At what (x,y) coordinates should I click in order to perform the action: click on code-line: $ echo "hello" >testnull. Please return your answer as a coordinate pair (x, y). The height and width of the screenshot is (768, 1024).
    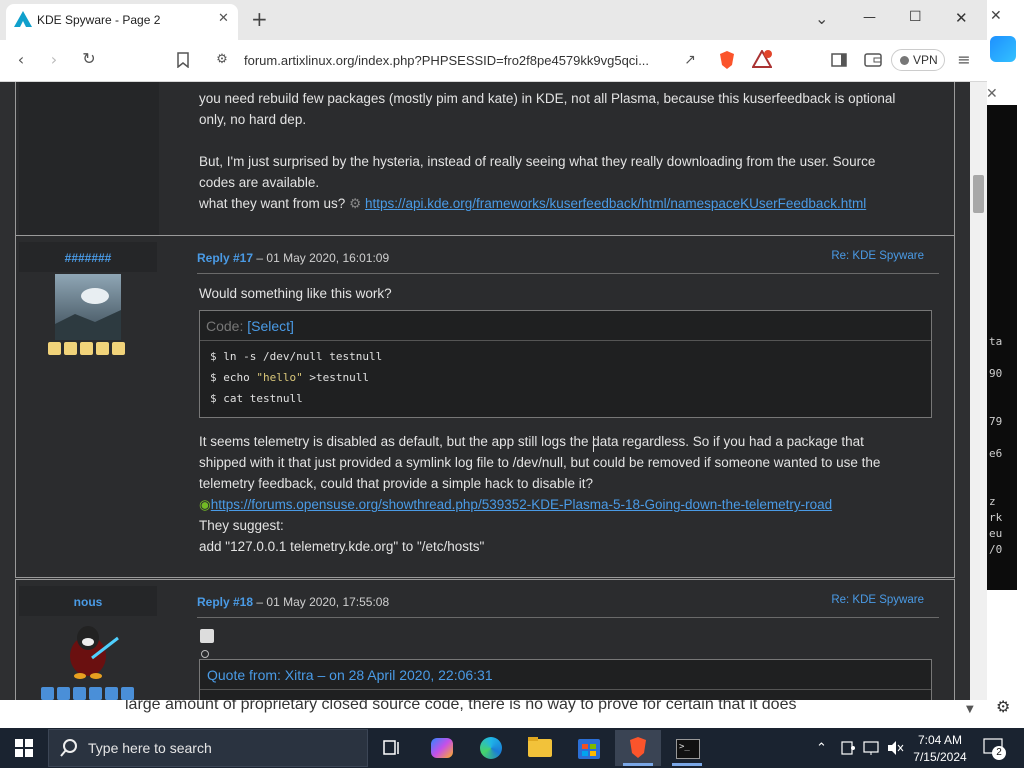
    Looking at the image, I should click on (289, 377).